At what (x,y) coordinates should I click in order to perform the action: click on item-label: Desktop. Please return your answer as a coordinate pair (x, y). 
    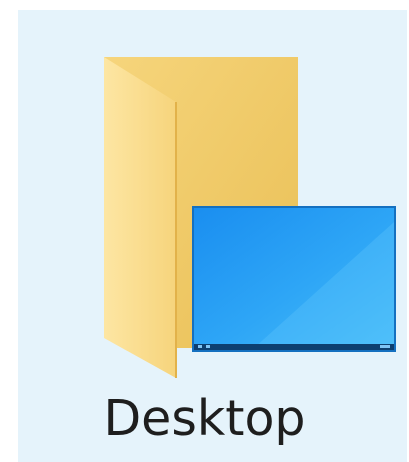
    Looking at the image, I should click on (204, 418).